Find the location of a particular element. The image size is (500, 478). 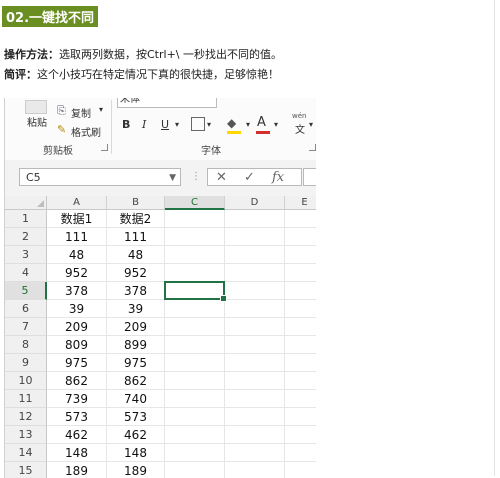

cell-a1: 数据1 is located at coordinates (77, 219).